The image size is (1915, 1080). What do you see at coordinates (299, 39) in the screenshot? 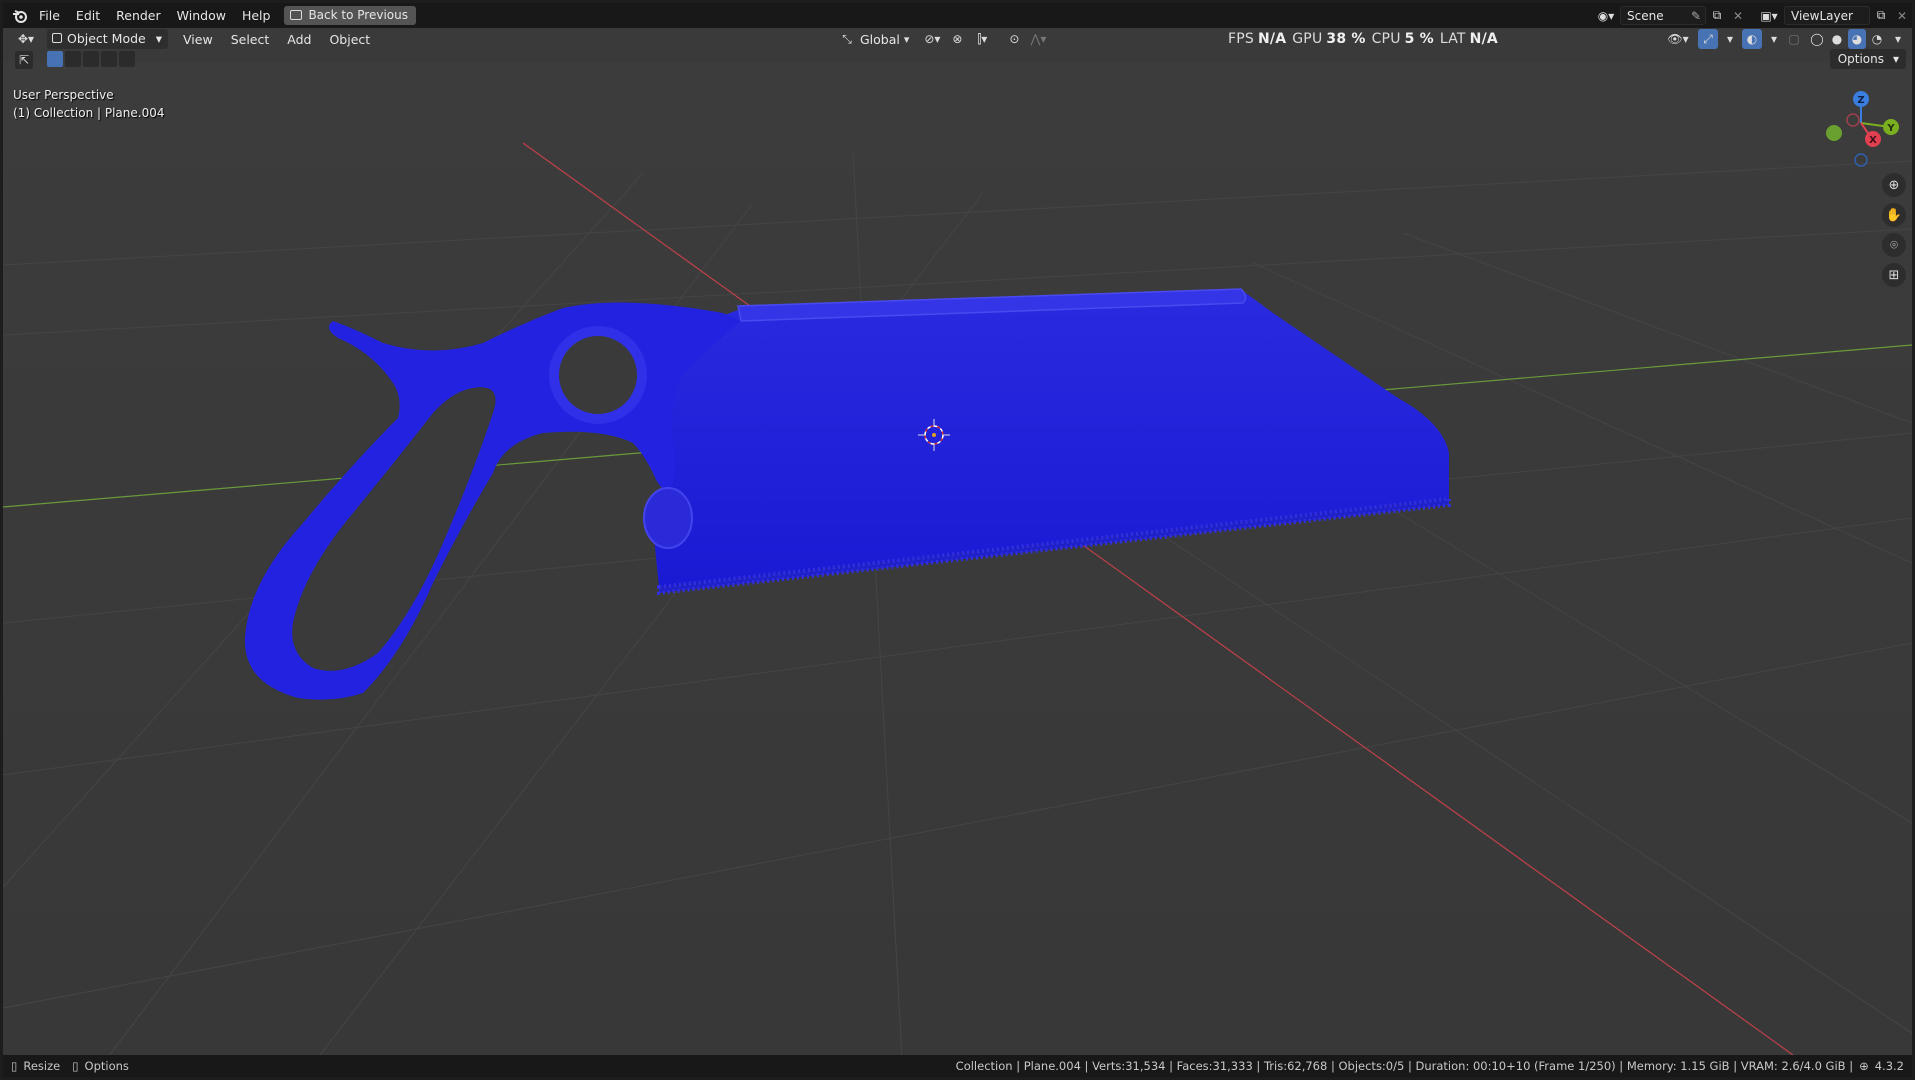
I see `menu-add: Add` at bounding box center [299, 39].